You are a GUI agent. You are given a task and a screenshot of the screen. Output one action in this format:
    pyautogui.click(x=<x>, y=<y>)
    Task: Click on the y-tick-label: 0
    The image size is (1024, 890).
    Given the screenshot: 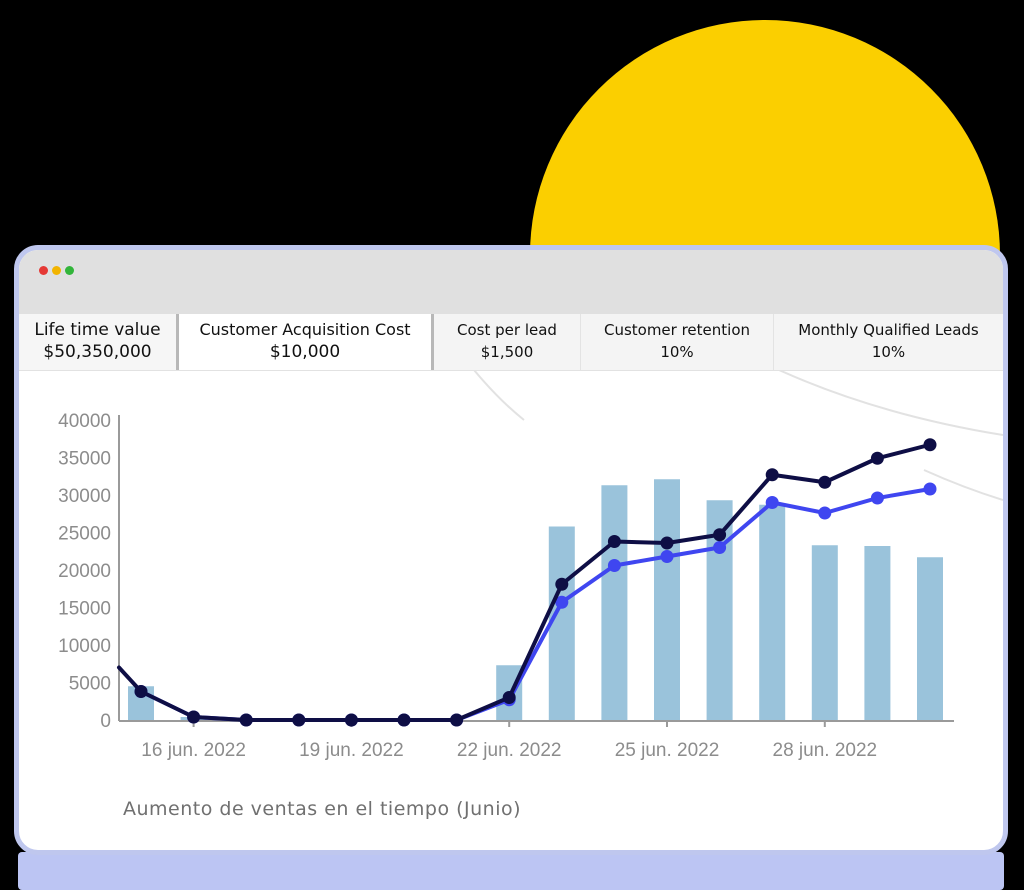 What is the action you would take?
    pyautogui.click(x=105, y=721)
    